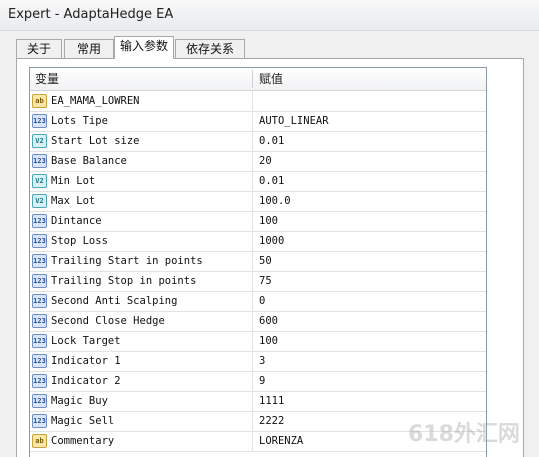 Image resolution: width=539 pixels, height=457 pixels. What do you see at coordinates (47, 79) in the screenshot?
I see `column-header-variable: 变量` at bounding box center [47, 79].